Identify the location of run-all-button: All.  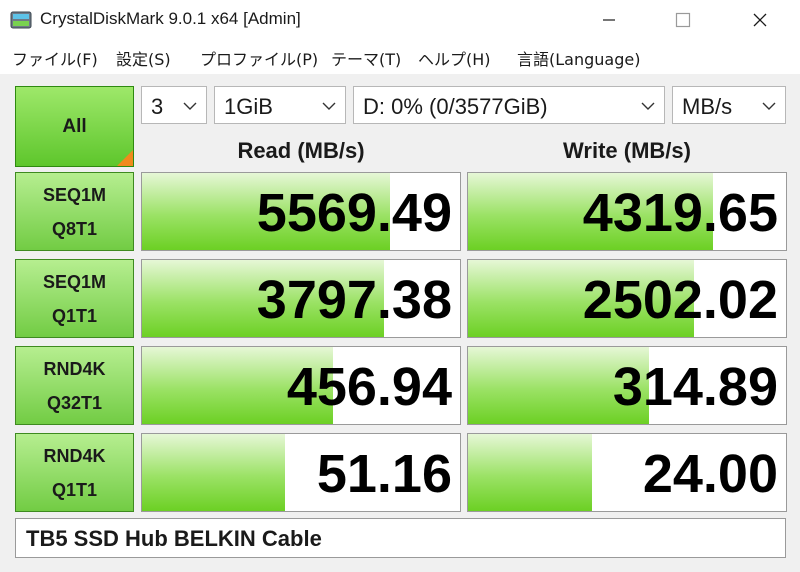
(74, 126).